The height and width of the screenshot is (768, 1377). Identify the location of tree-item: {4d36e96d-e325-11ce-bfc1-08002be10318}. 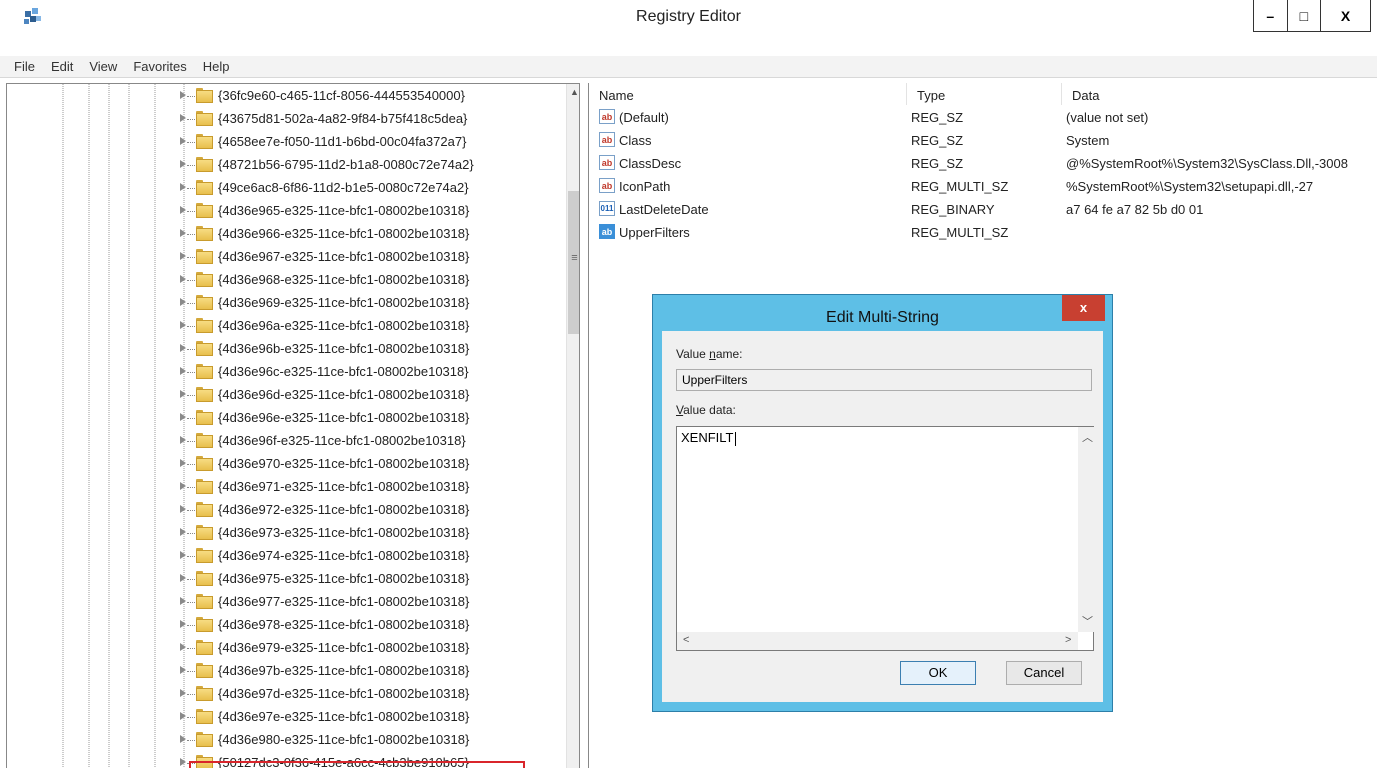
(284, 395).